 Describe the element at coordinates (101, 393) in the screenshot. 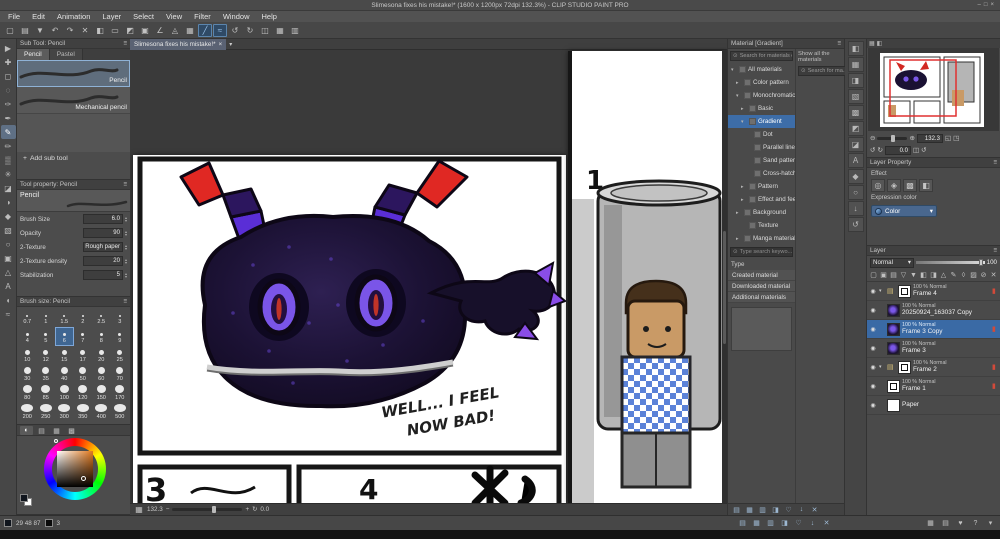

I see `brush-size-option: 150` at that location.